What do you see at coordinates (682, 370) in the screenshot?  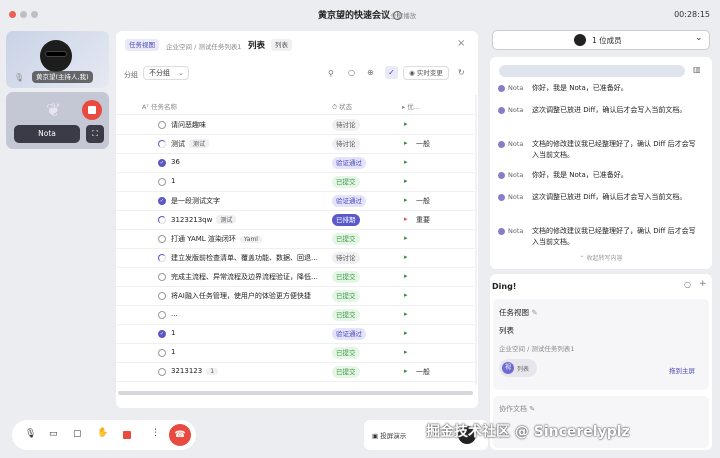 I see `drag-to-main-button: 拖到主屏` at bounding box center [682, 370].